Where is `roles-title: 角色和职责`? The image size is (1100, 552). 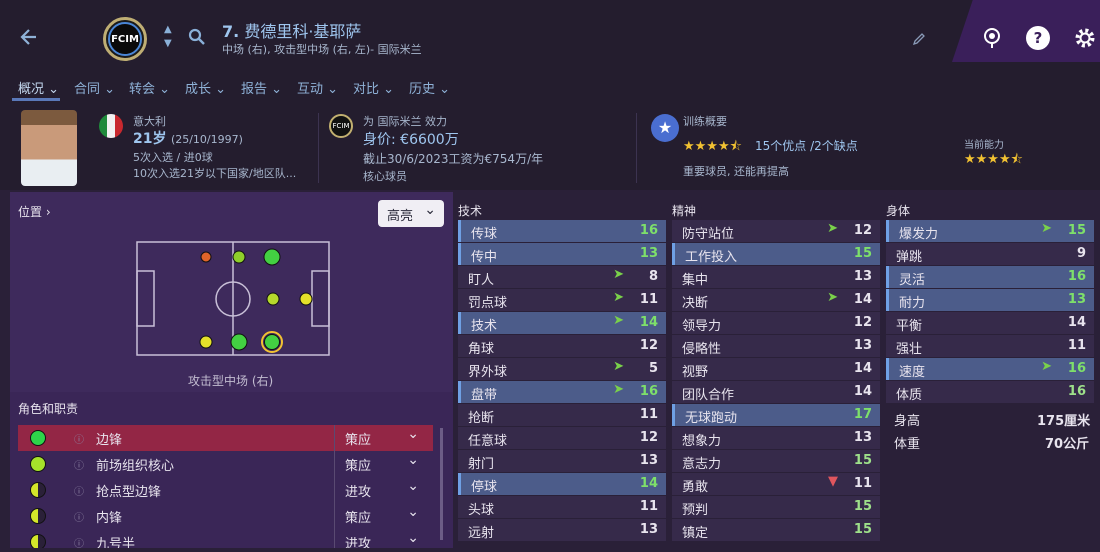
roles-title: 角色和职责 is located at coordinates (48, 409).